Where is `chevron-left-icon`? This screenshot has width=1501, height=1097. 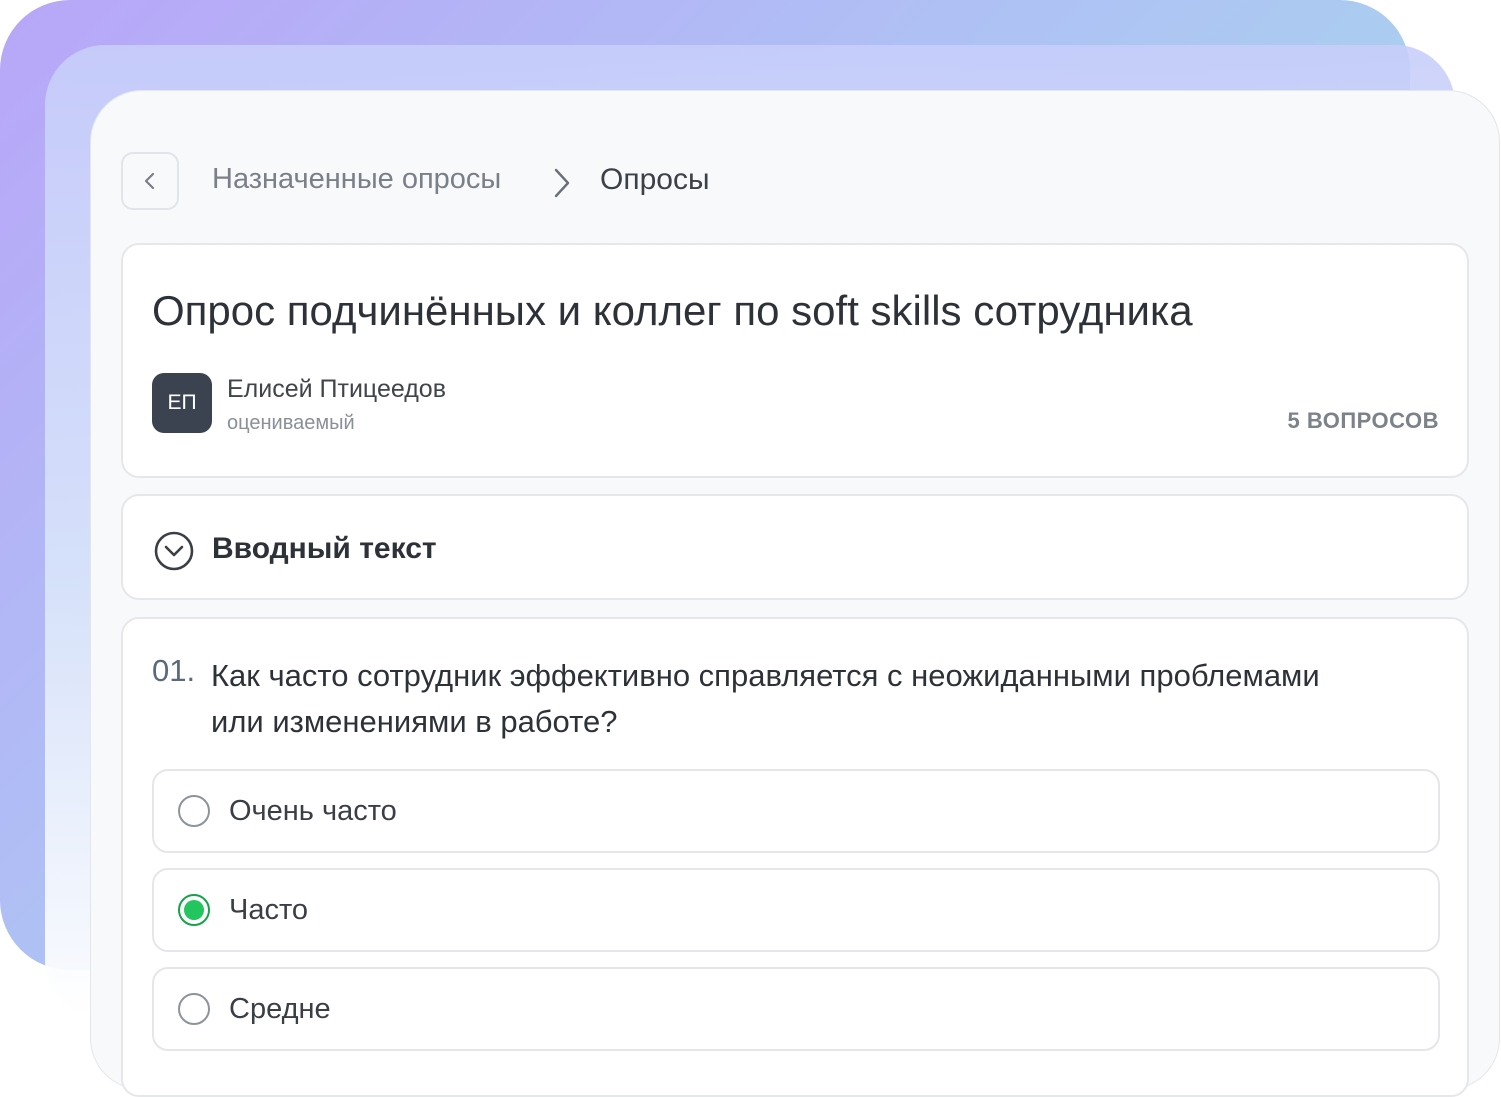
chevron-left-icon is located at coordinates (149, 181).